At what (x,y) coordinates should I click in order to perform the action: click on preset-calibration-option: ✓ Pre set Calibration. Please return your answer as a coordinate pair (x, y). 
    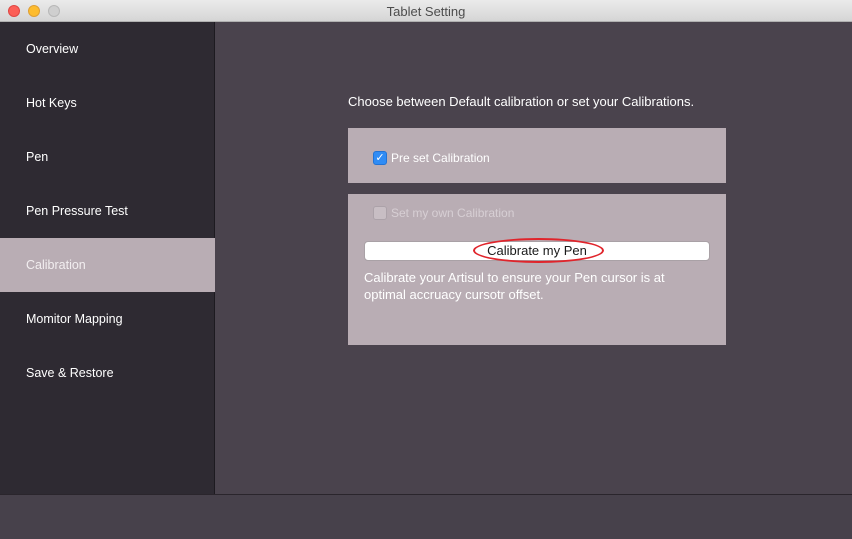
    Looking at the image, I should click on (431, 158).